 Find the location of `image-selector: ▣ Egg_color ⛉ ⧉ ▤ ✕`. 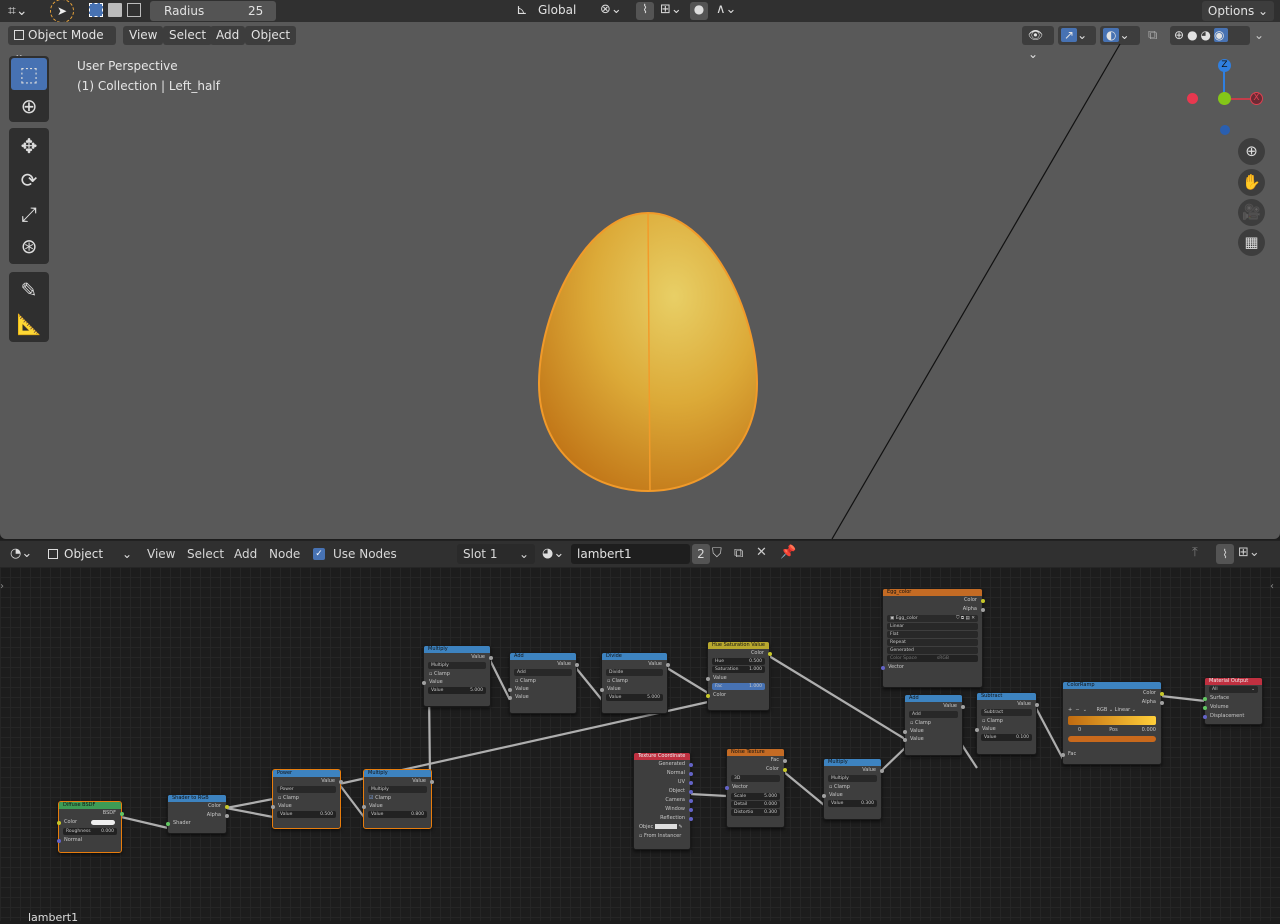

image-selector: ▣ Egg_color ⛉ ⧉ ▤ ✕ is located at coordinates (932, 618).